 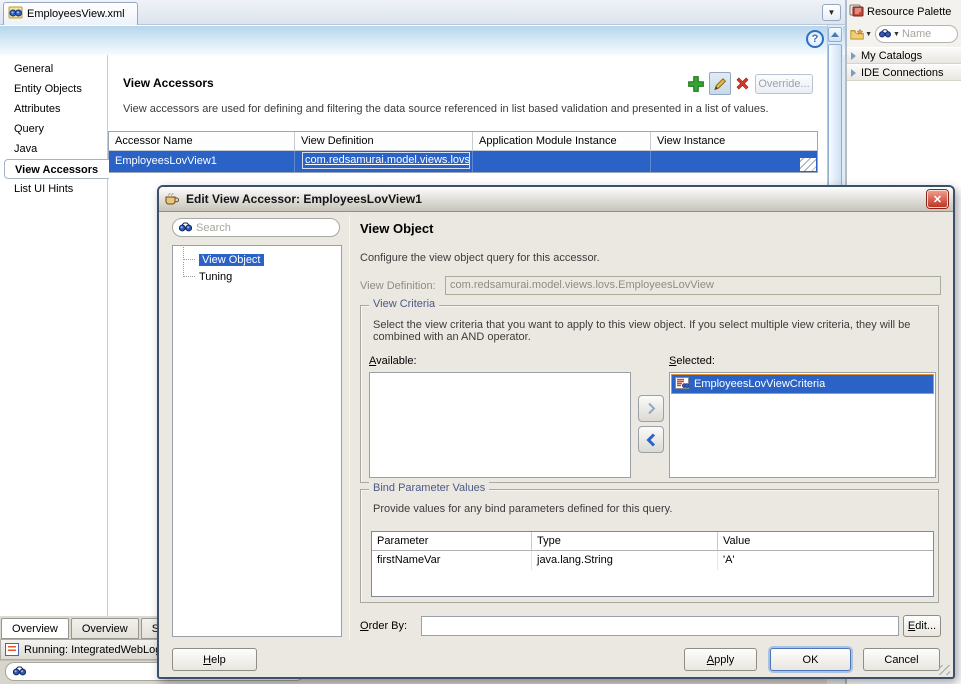 What do you see at coordinates (944, 670) in the screenshot?
I see `dialog-resize-grip` at bounding box center [944, 670].